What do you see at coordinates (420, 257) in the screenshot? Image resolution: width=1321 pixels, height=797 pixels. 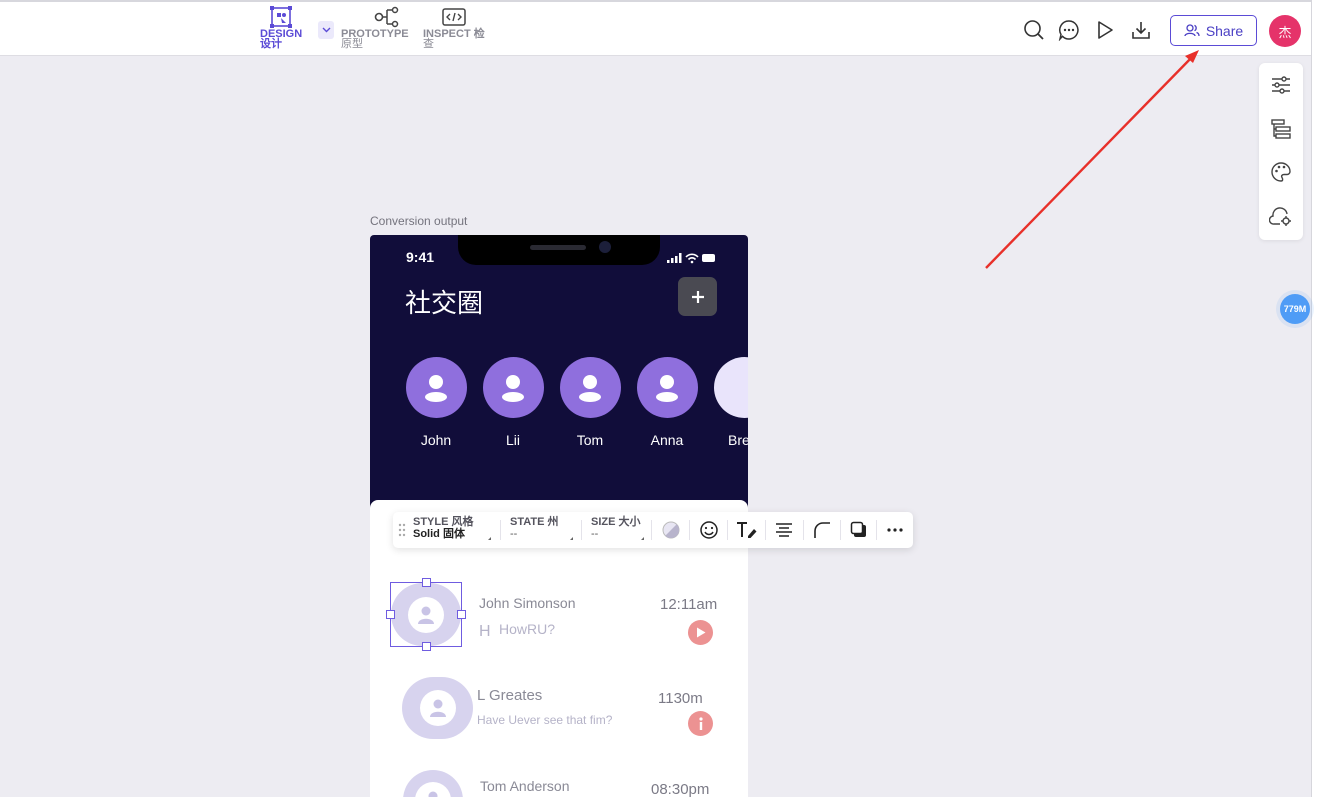 I see `status-time: 9:41` at bounding box center [420, 257].